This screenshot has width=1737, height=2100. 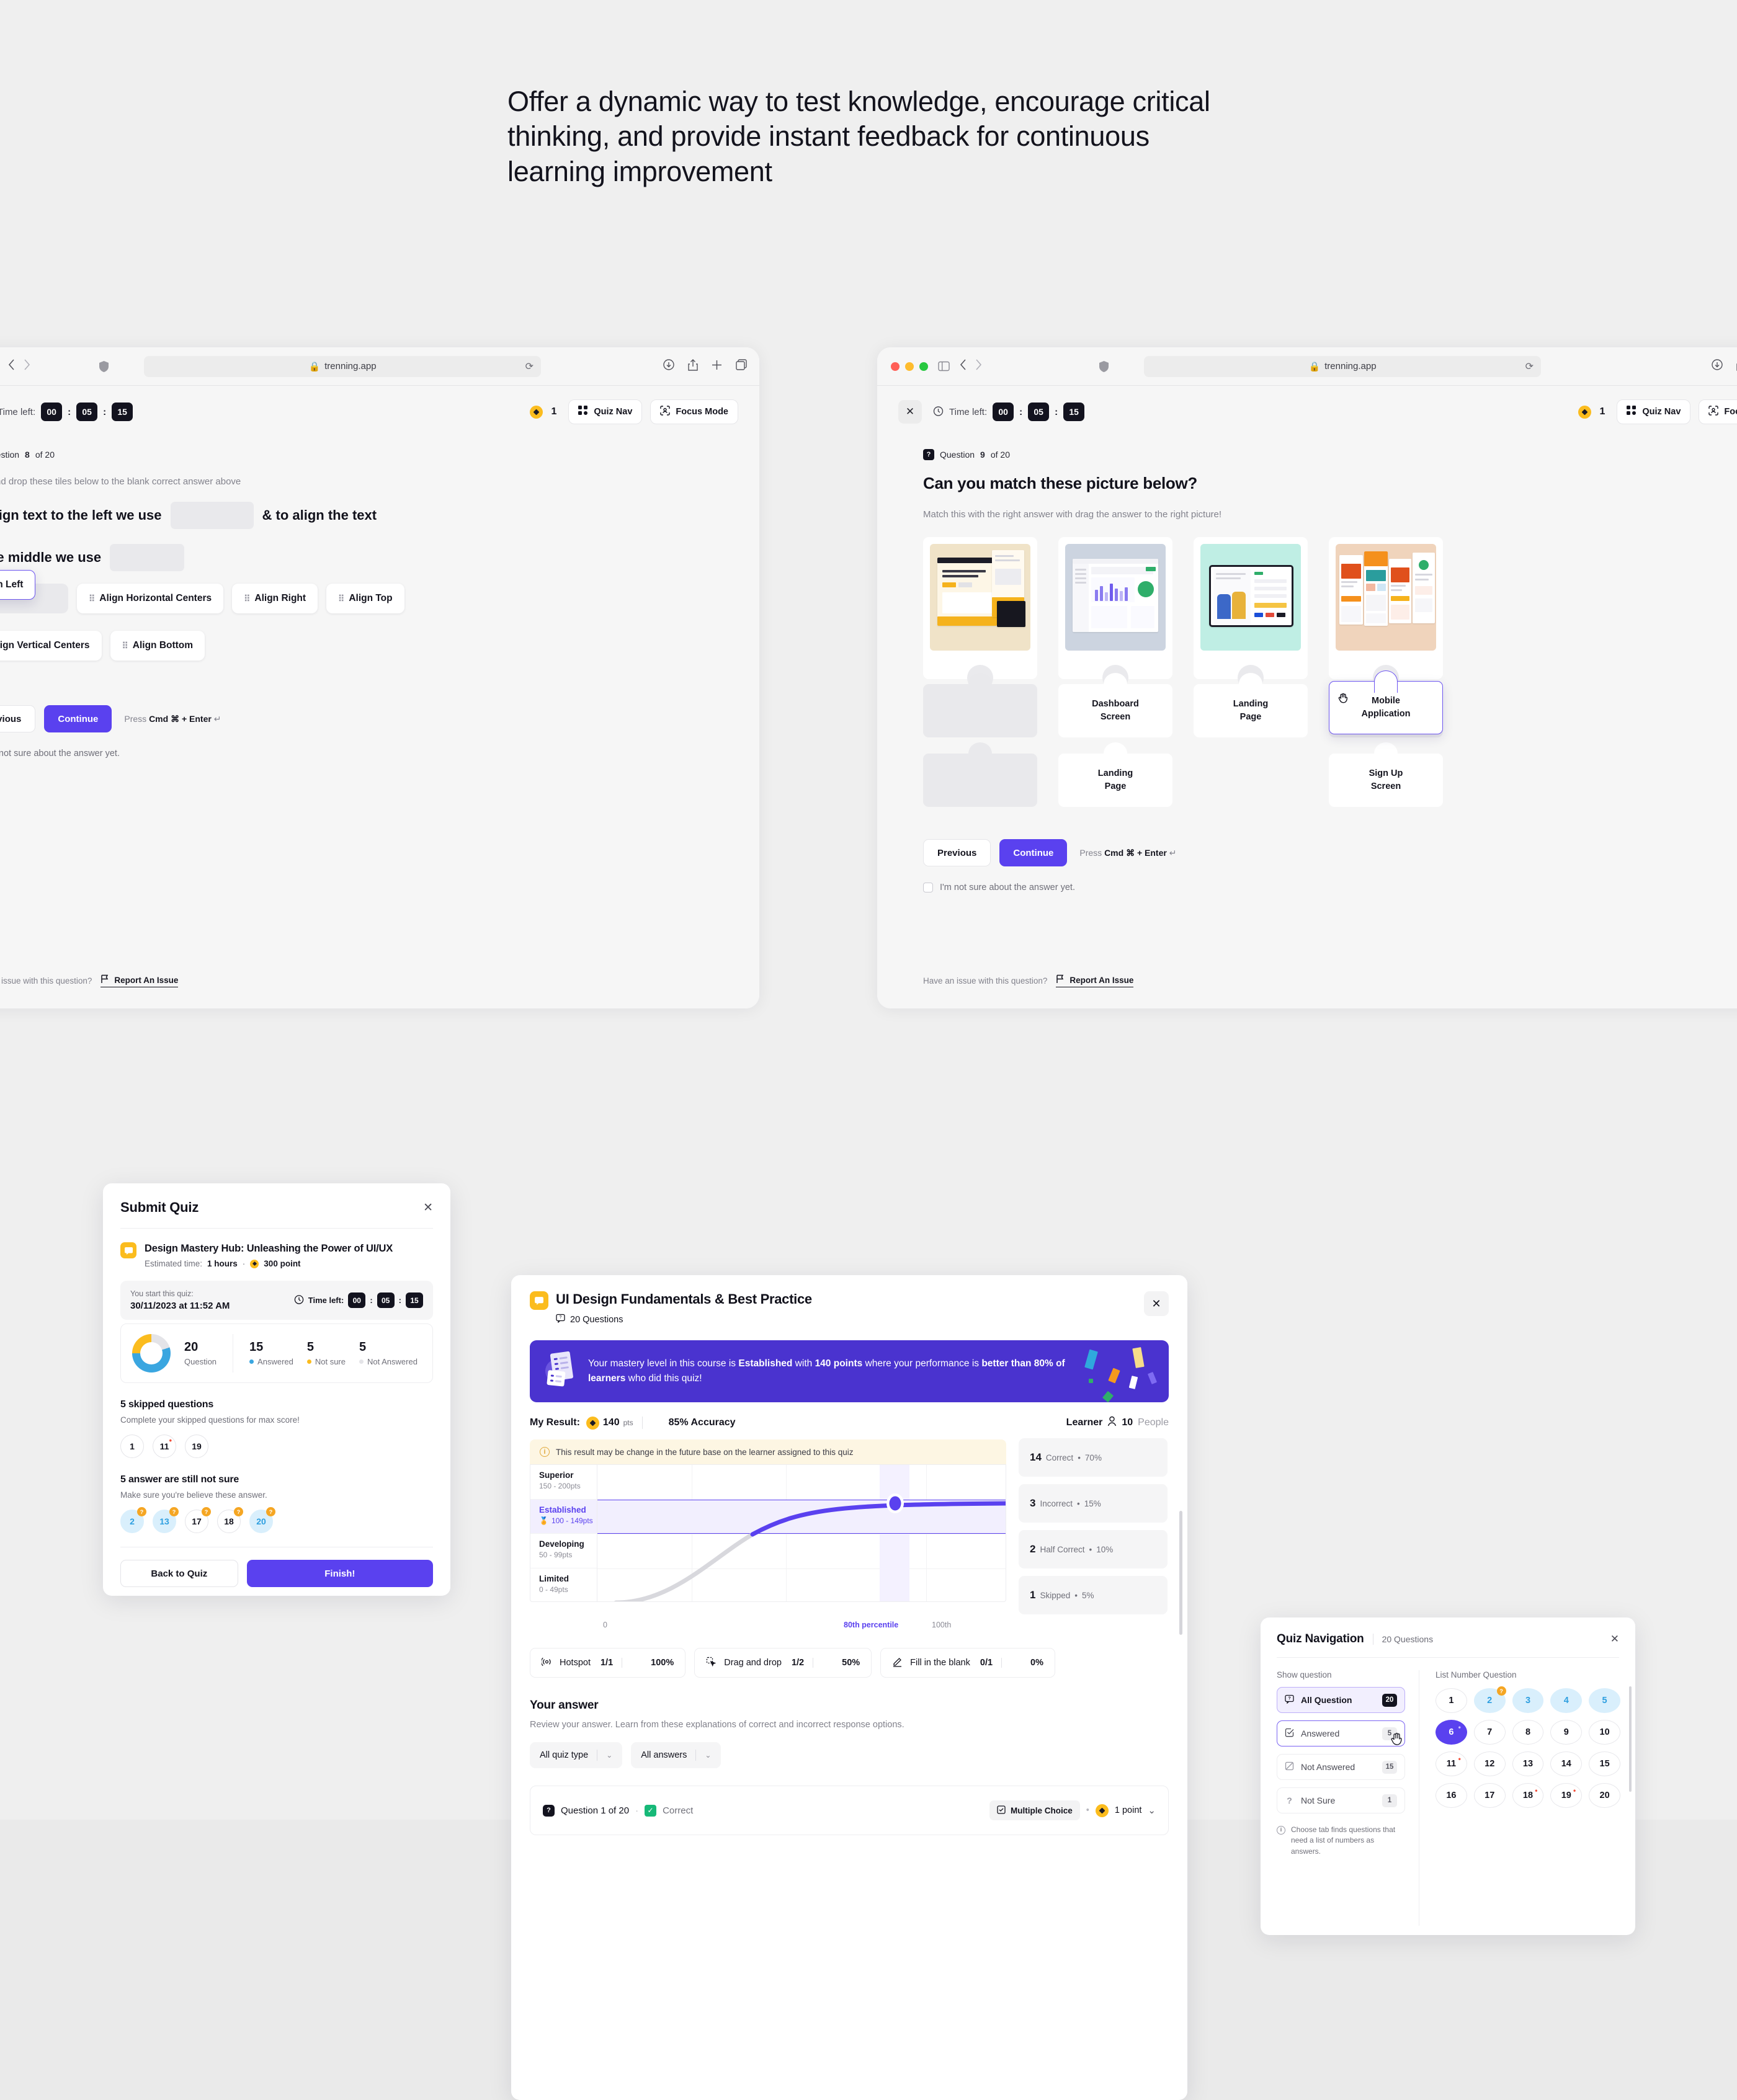 What do you see at coordinates (18, 585) in the screenshot?
I see `answer-tile-dragging: Align Left` at bounding box center [18, 585].